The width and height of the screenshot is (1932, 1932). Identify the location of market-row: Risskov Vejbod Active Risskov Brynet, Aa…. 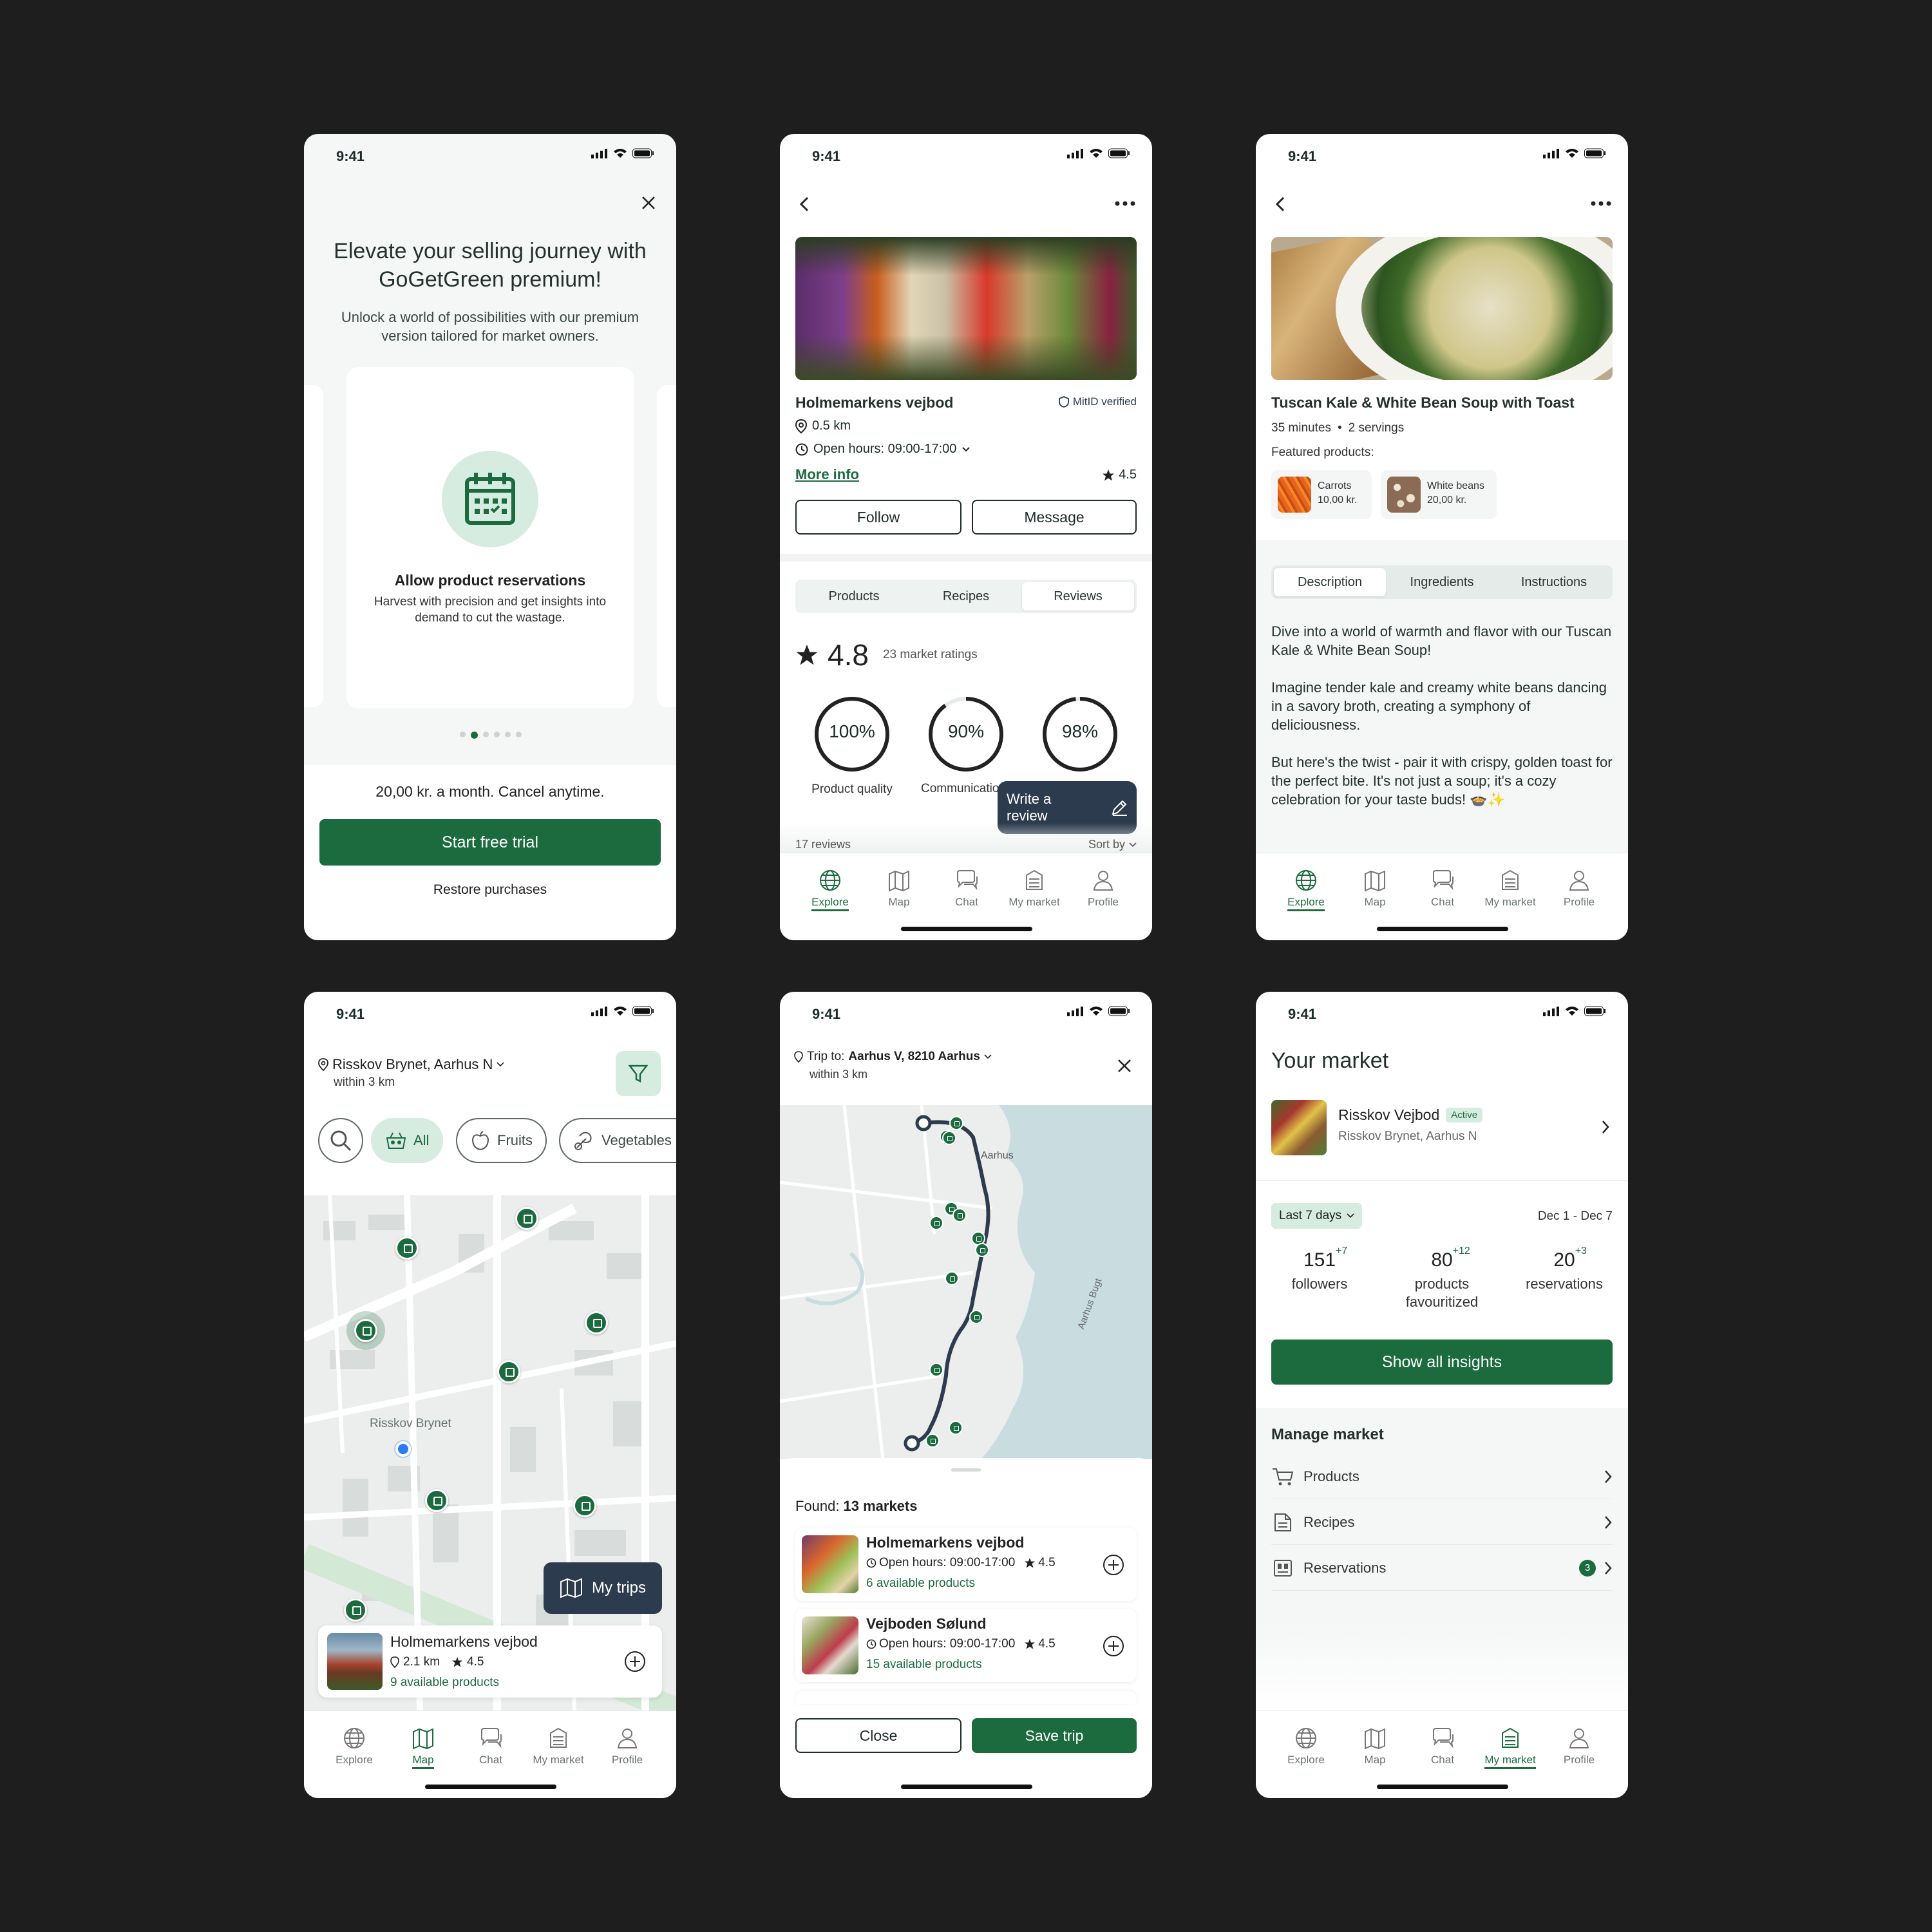
(1442, 1128).